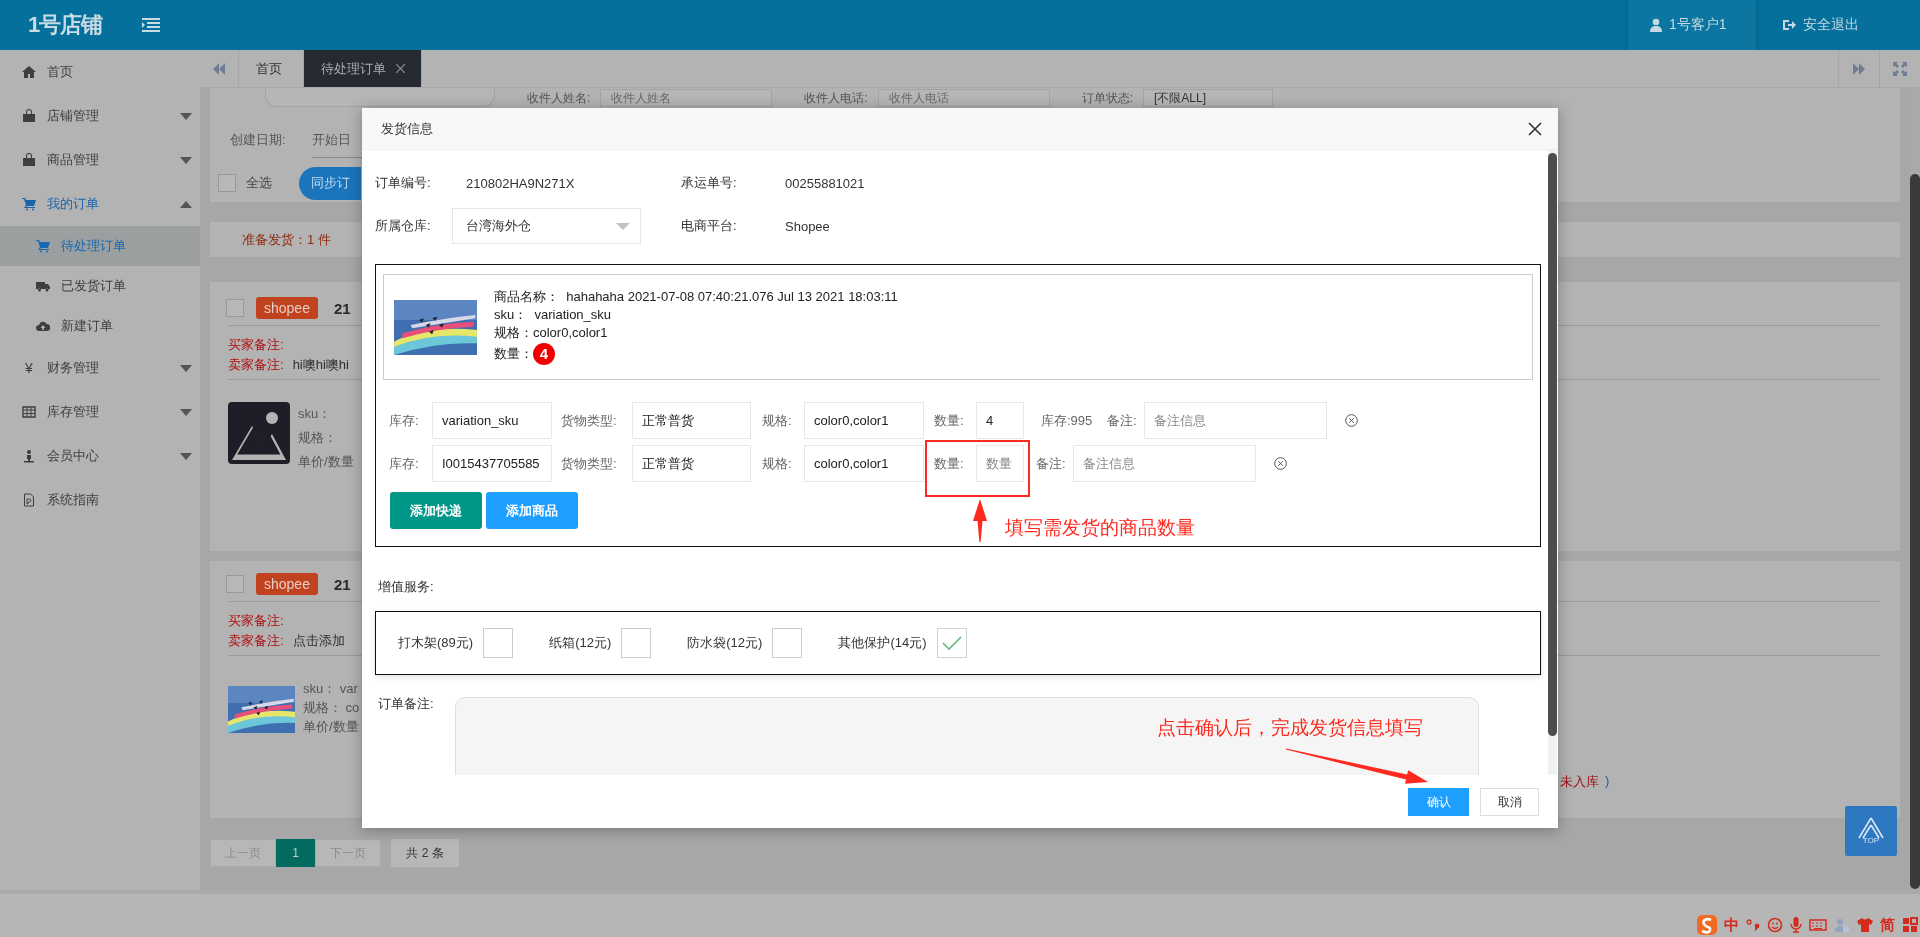  I want to click on cancel-button: 取消, so click(1509, 802).